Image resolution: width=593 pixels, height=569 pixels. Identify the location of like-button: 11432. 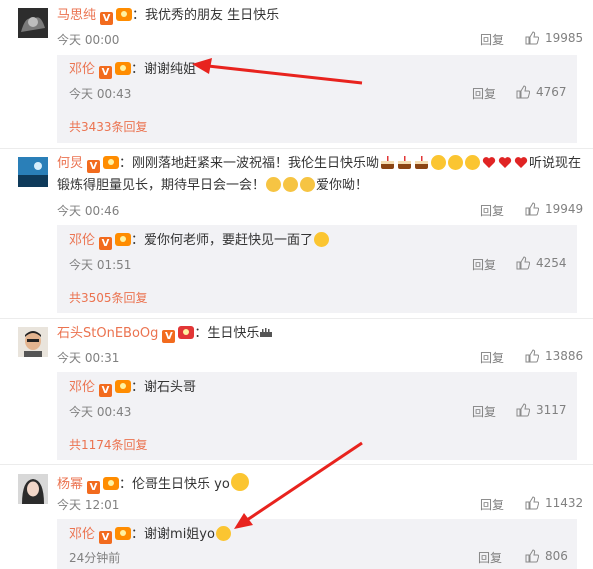
(554, 503).